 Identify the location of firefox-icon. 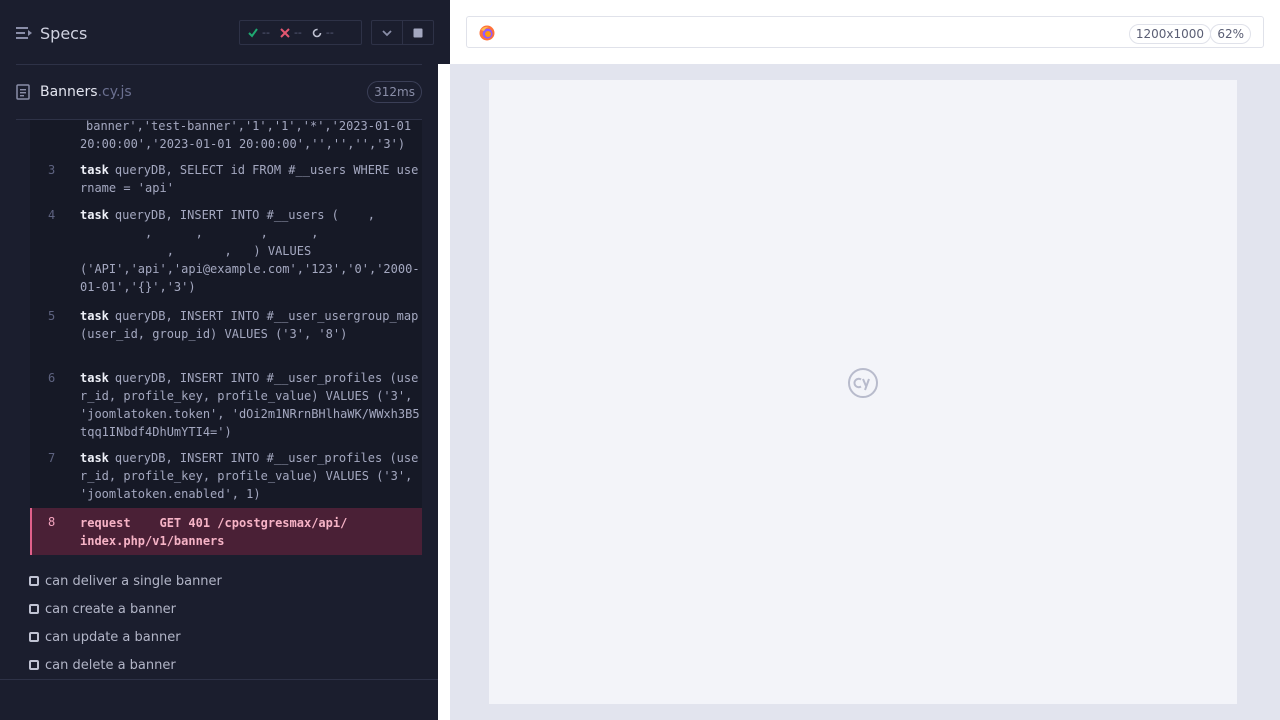
(487, 33).